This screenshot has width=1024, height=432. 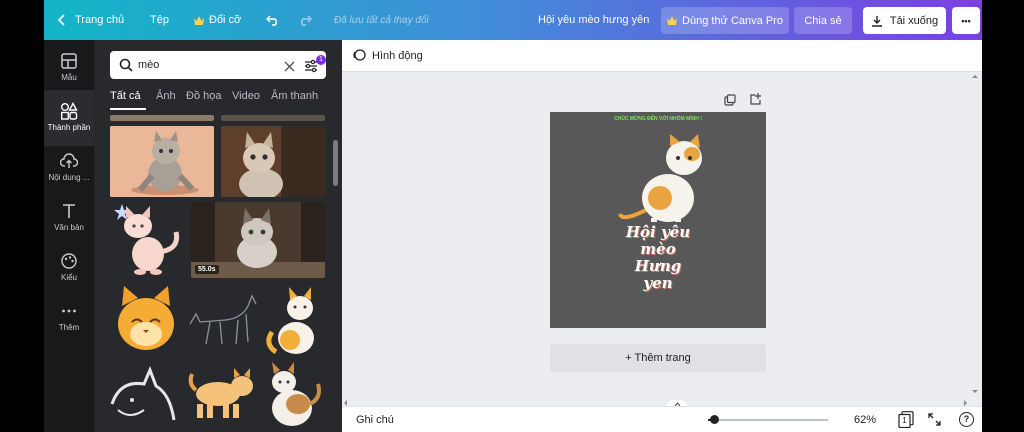 I want to click on cat-video-thumbnail: 55.0s, so click(x=258, y=240).